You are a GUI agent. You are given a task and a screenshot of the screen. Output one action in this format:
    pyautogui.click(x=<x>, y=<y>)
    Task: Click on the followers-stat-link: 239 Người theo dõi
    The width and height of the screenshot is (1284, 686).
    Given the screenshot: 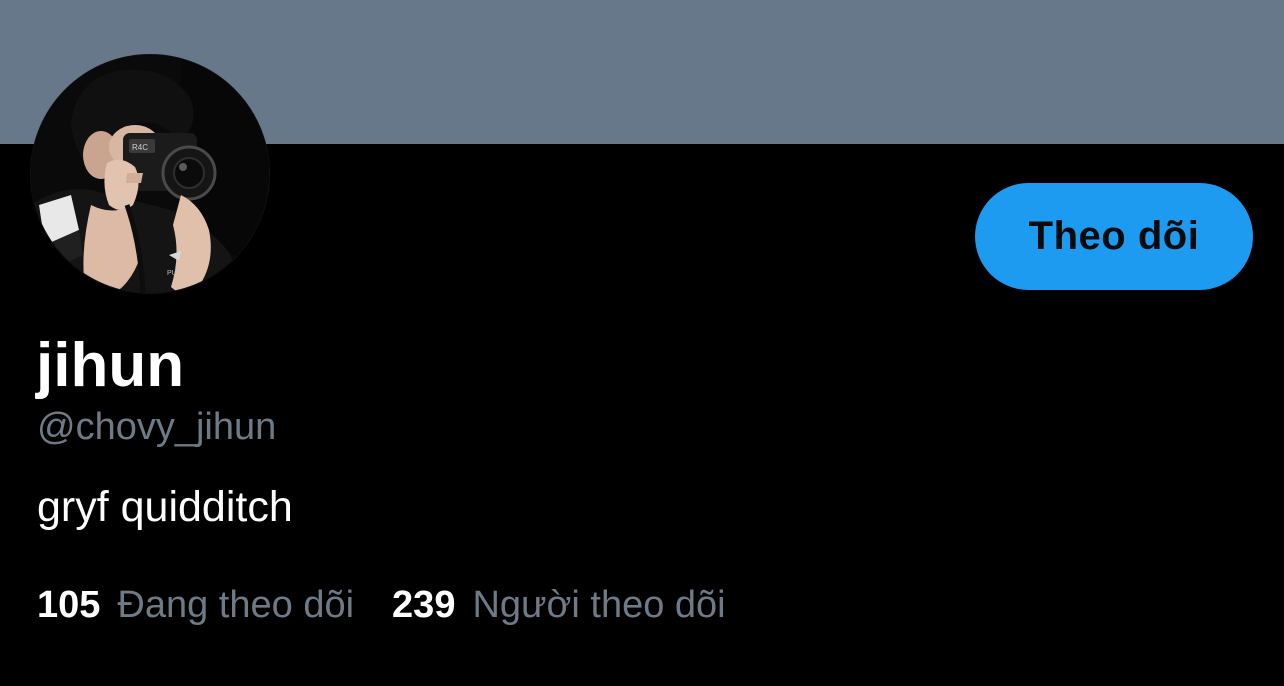 What is the action you would take?
    pyautogui.click(x=559, y=605)
    